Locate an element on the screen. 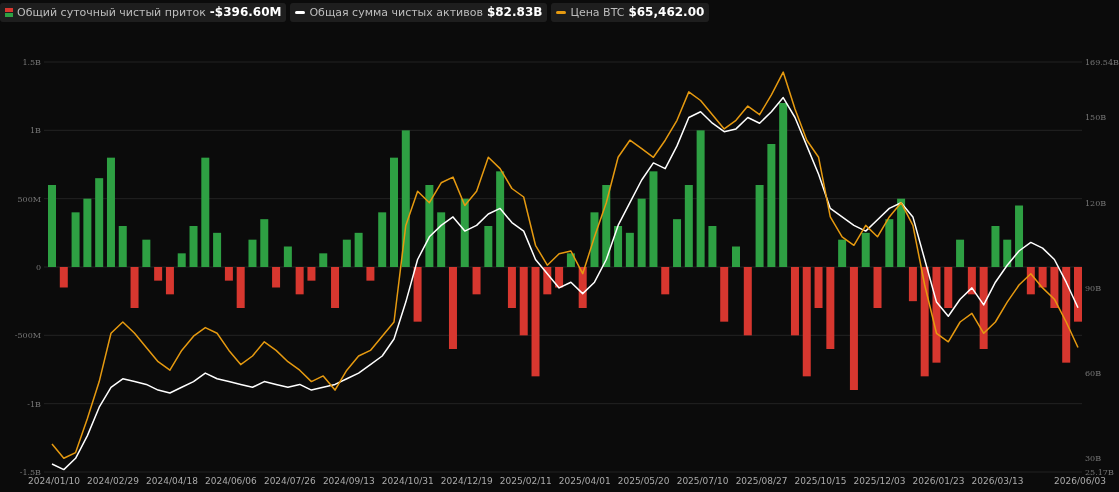 The width and height of the screenshot is (1119, 492). axis-label: 2026/06/03 is located at coordinates (1080, 481).